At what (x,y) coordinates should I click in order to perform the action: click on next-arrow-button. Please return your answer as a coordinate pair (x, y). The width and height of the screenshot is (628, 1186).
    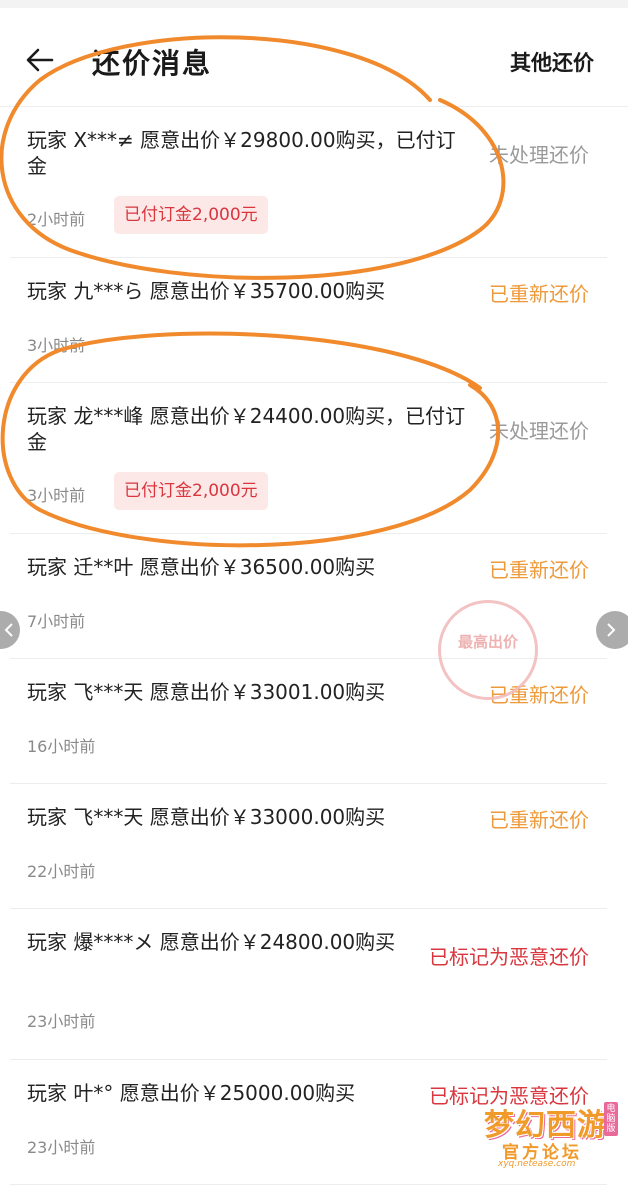
    Looking at the image, I should click on (612, 630).